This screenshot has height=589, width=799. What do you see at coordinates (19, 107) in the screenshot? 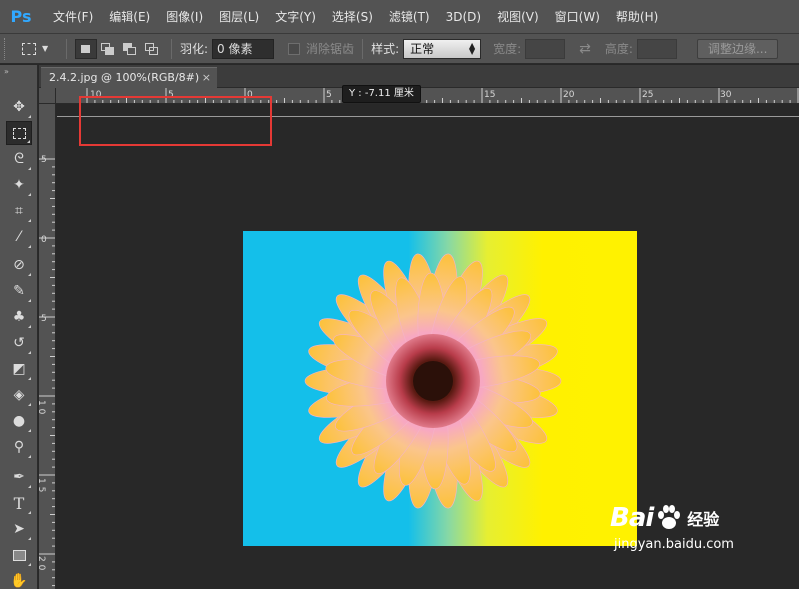
I see `move-tool: ✥` at bounding box center [19, 107].